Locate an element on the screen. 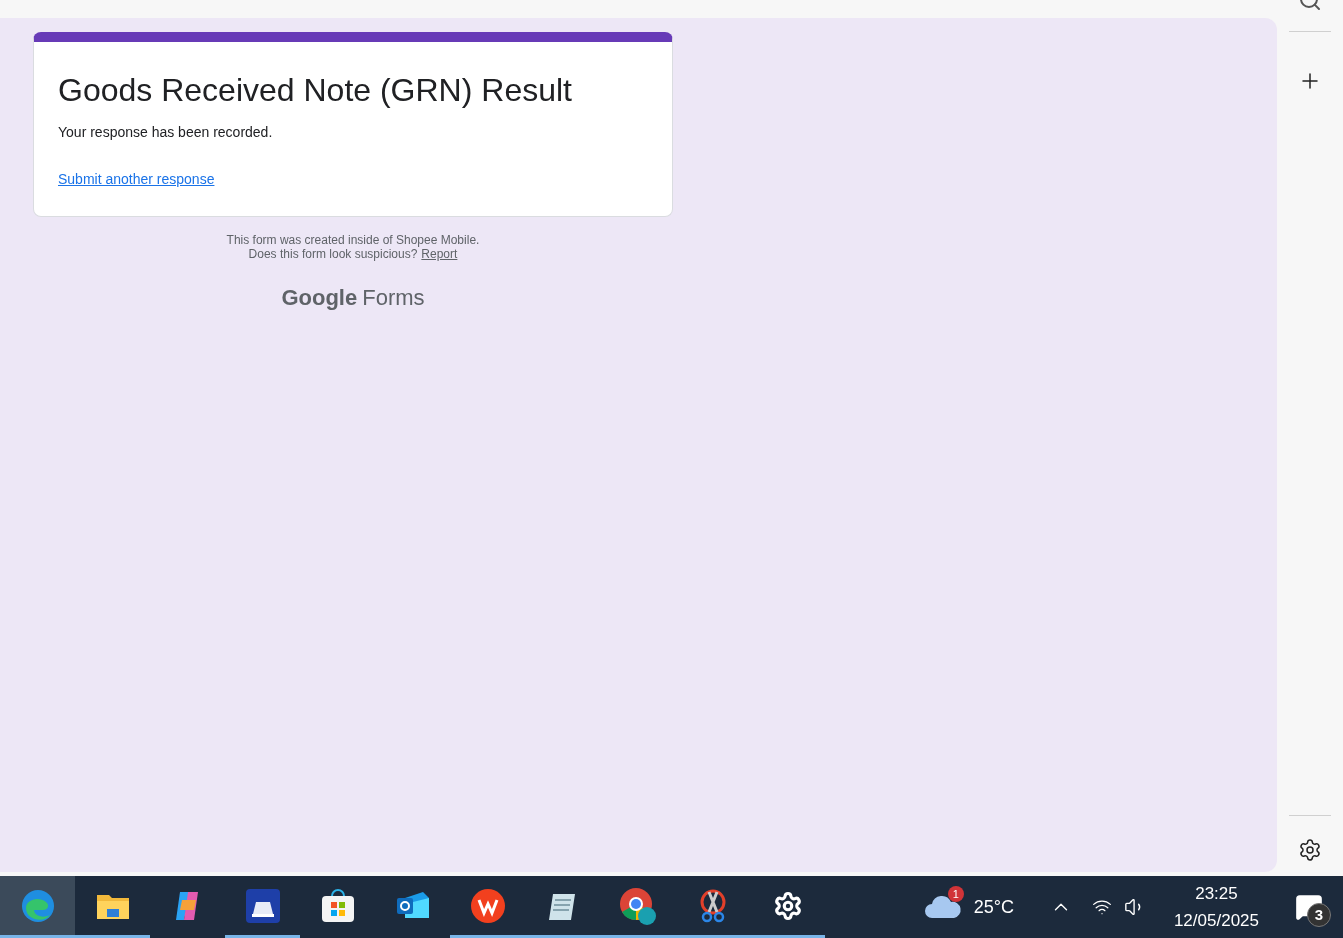 The image size is (1343, 938). forms-logo: Google Forms is located at coordinates (353, 298).